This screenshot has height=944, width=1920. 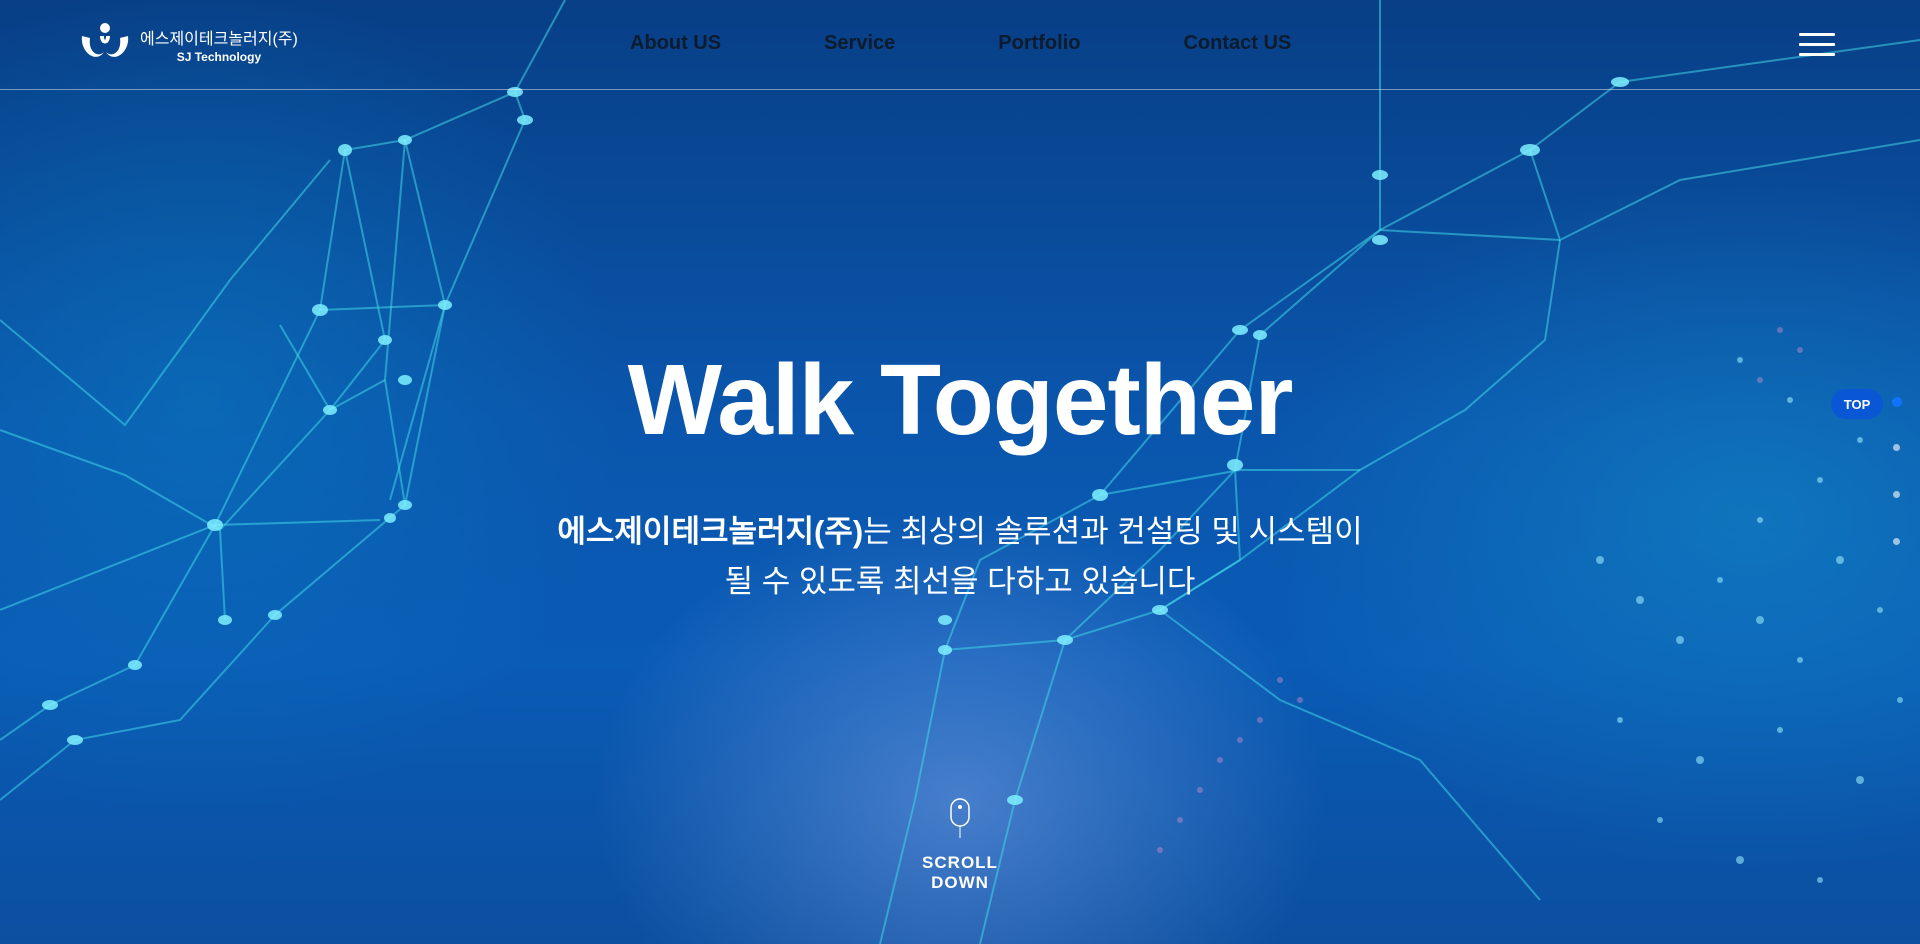 What do you see at coordinates (675, 43) in the screenshot?
I see `nav-item-about-us: About US` at bounding box center [675, 43].